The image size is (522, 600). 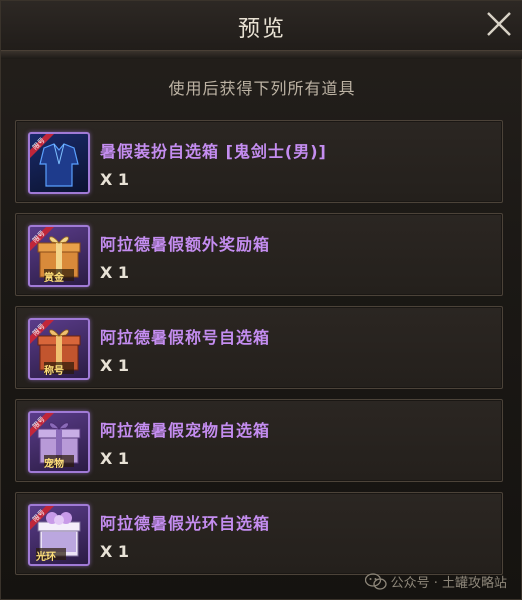 I want to click on close-icon, so click(x=499, y=24).